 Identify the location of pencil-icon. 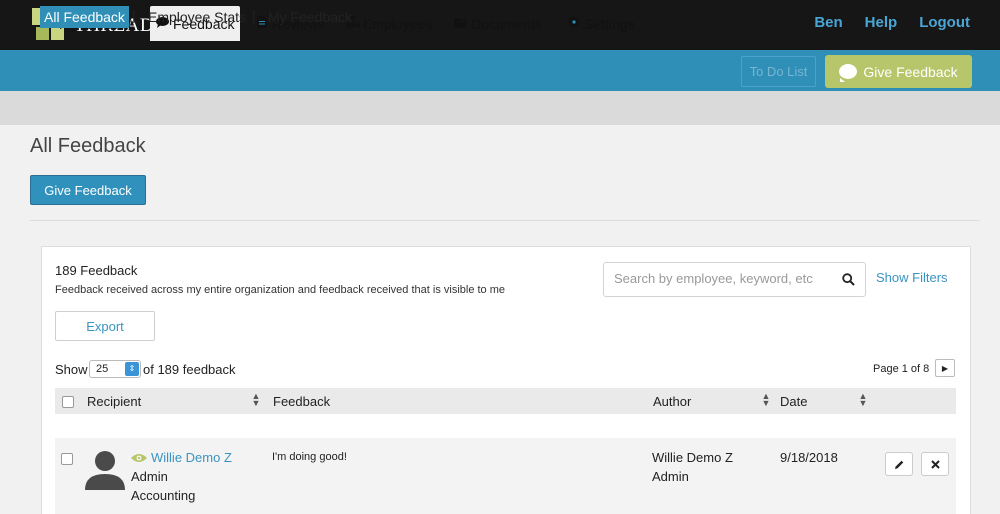
(898, 464).